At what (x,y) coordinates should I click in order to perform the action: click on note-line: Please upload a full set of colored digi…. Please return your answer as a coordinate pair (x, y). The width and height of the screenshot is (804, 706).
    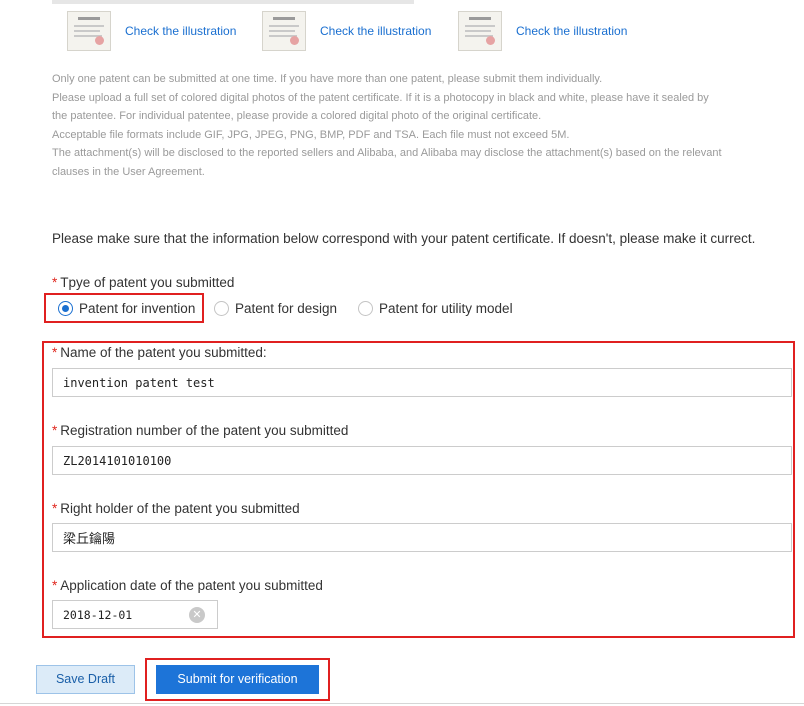
    Looking at the image, I should click on (380, 97).